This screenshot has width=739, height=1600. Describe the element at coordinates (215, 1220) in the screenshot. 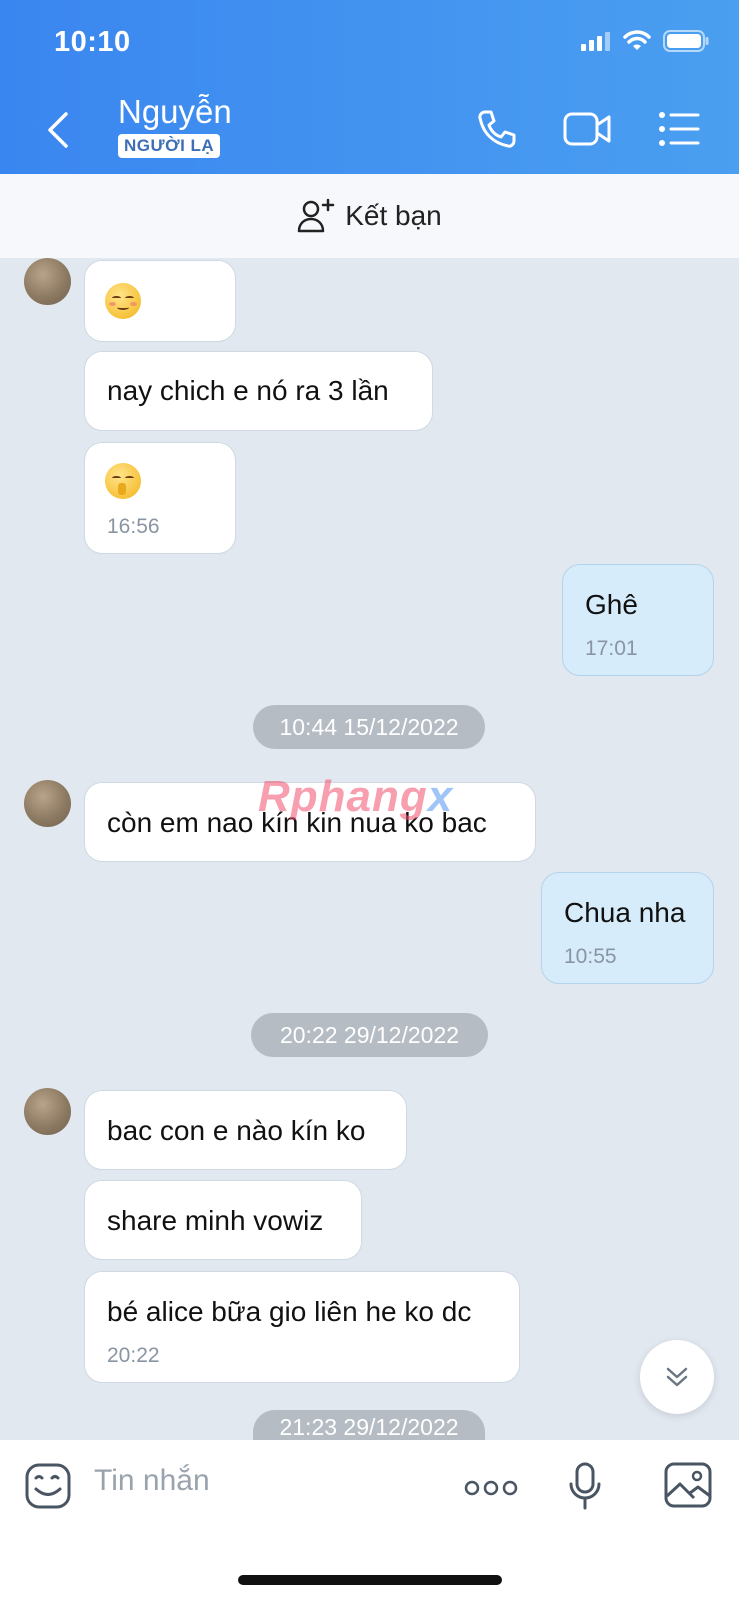

I see `message-text: share minh vowiz` at that location.